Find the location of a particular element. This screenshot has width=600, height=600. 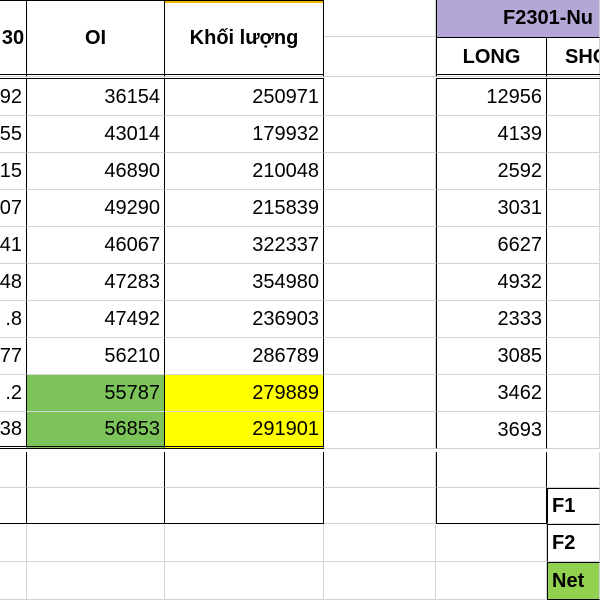

cell-oi: 55787 is located at coordinates (96, 393).